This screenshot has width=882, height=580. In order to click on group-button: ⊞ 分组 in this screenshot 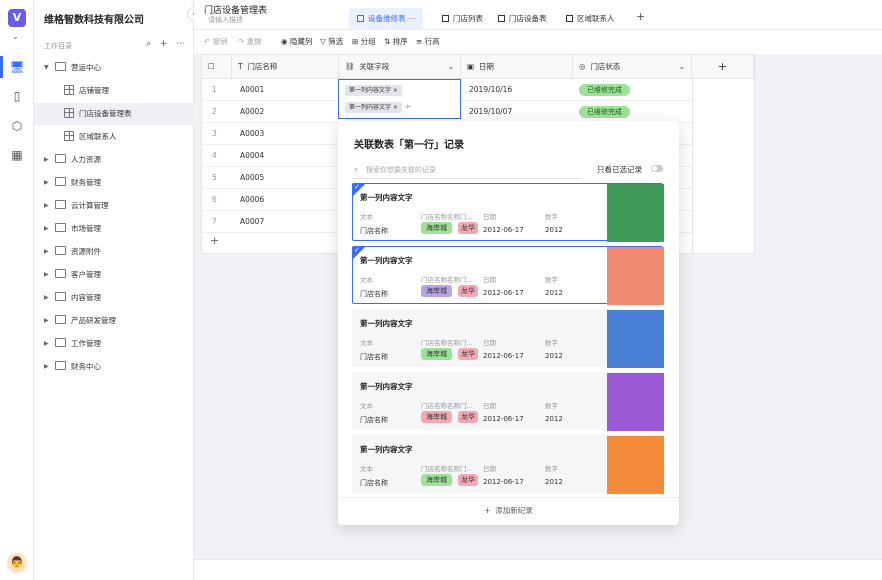, I will do `click(364, 41)`.